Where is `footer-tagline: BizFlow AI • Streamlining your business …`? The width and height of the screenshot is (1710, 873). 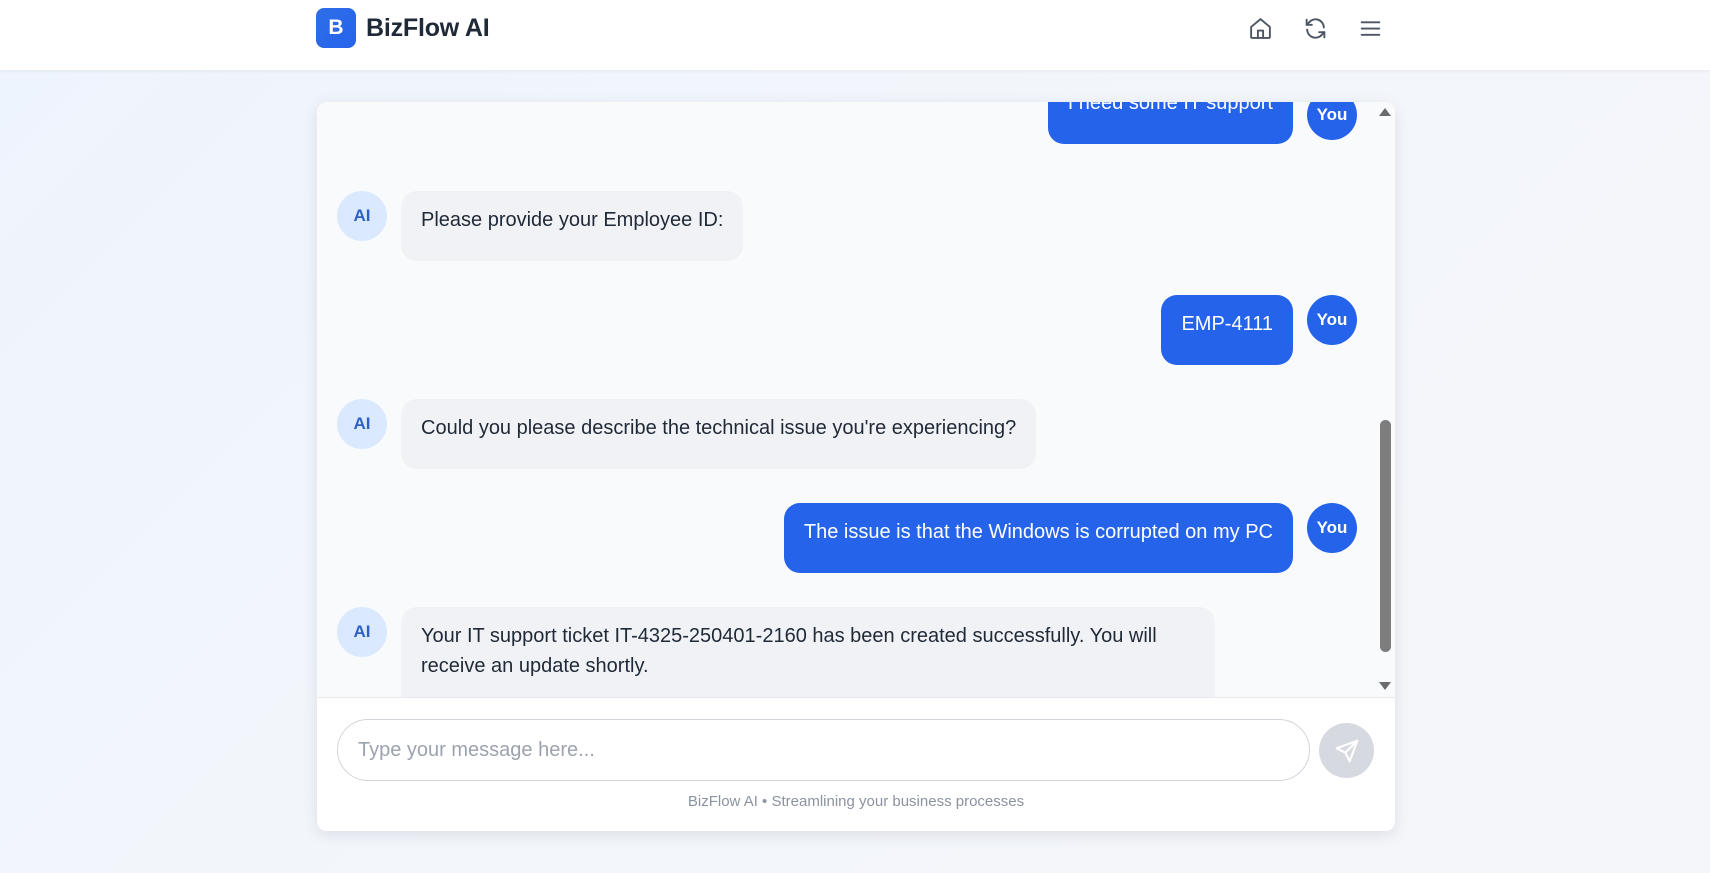
footer-tagline: BizFlow AI • Streamlining your business … is located at coordinates (856, 801).